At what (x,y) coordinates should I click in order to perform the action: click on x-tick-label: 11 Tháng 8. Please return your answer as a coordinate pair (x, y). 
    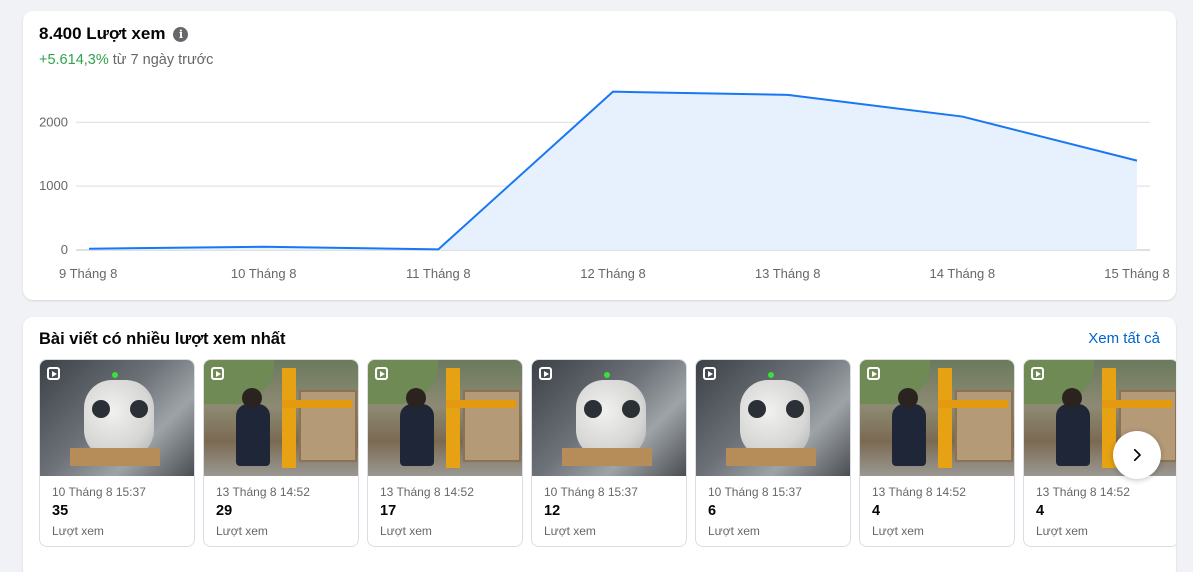
    Looking at the image, I should click on (438, 273).